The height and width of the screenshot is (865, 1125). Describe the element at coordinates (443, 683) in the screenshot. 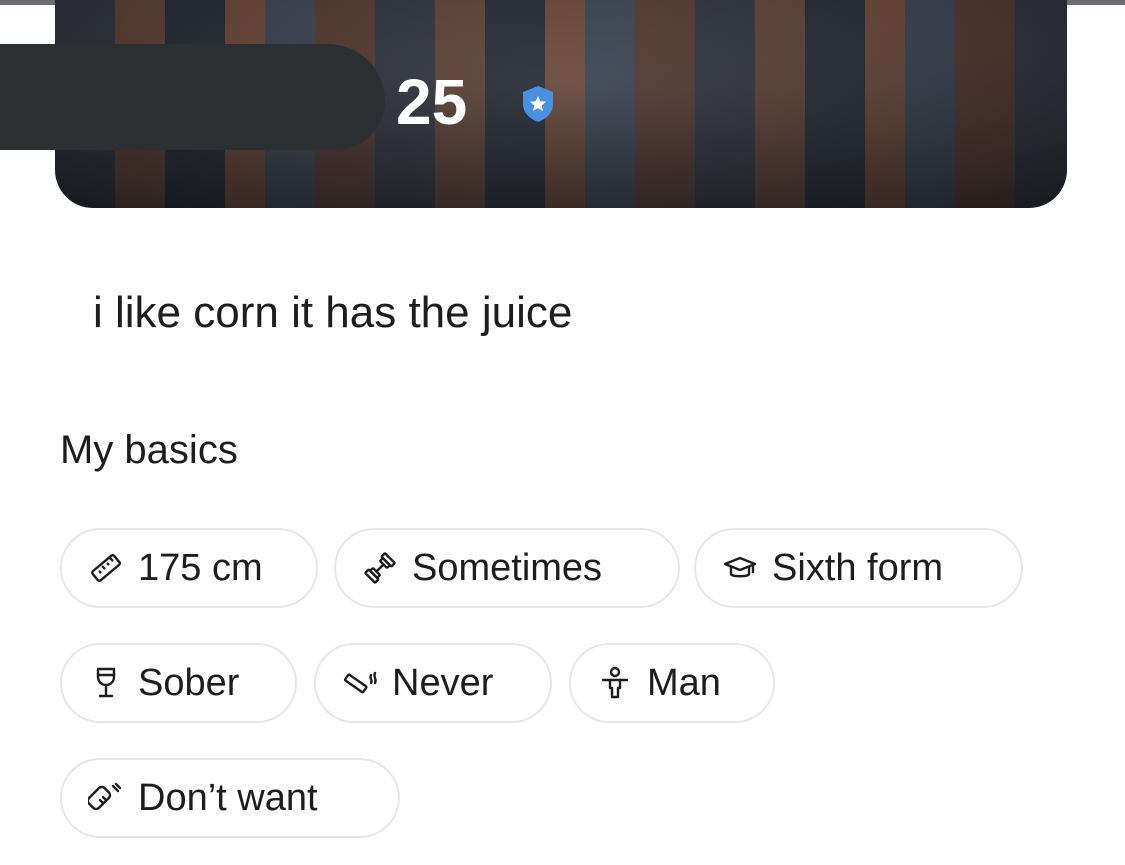

I see `basic-chip-label: Never` at that location.